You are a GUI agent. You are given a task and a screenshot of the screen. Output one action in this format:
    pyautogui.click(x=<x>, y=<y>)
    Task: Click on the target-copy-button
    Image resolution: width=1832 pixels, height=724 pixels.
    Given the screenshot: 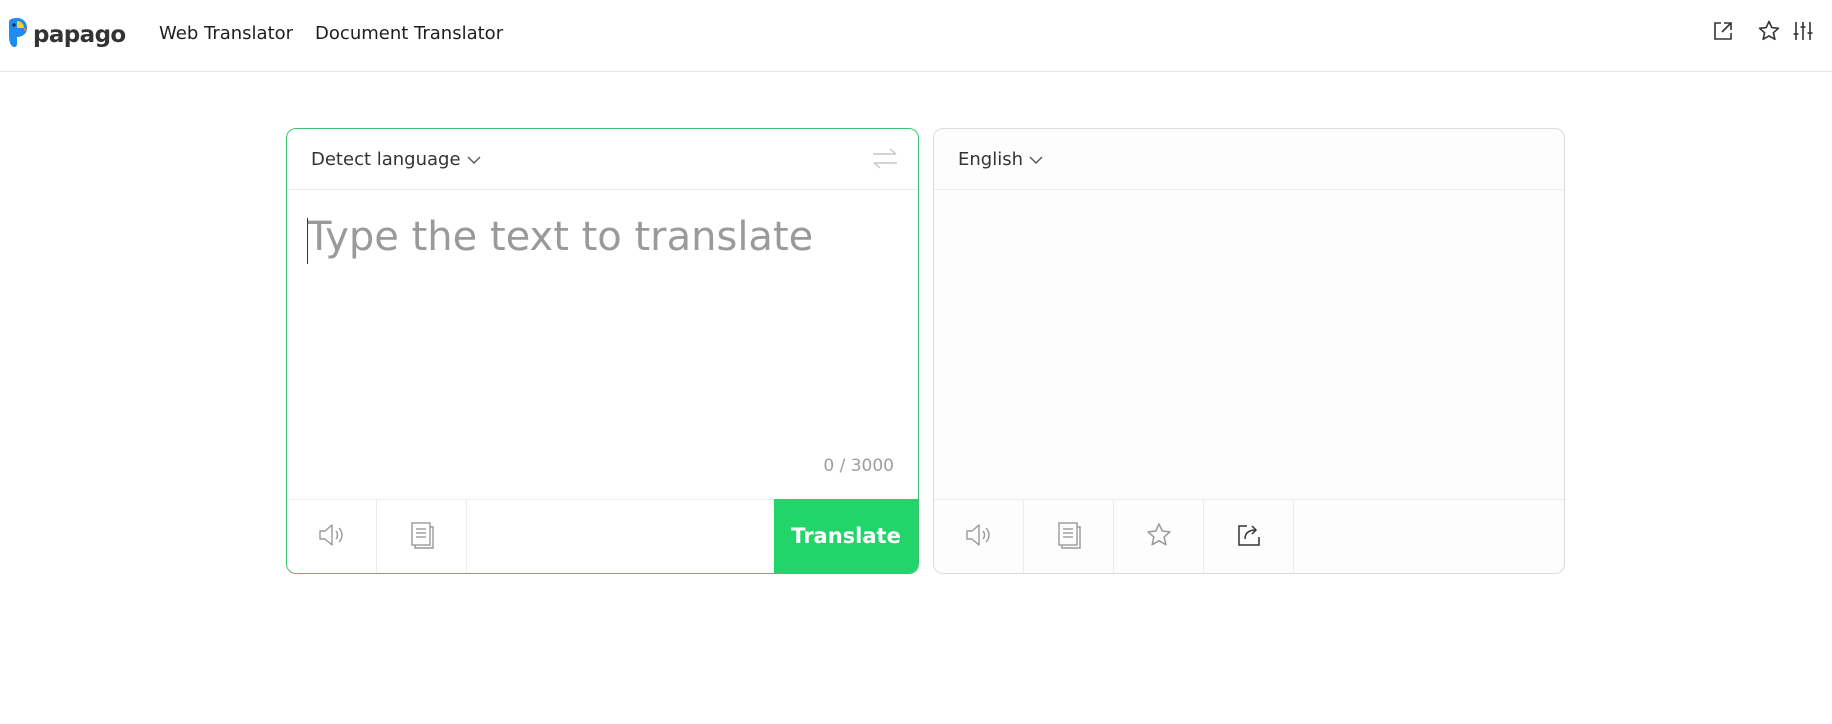 What is the action you would take?
    pyautogui.click(x=1069, y=536)
    